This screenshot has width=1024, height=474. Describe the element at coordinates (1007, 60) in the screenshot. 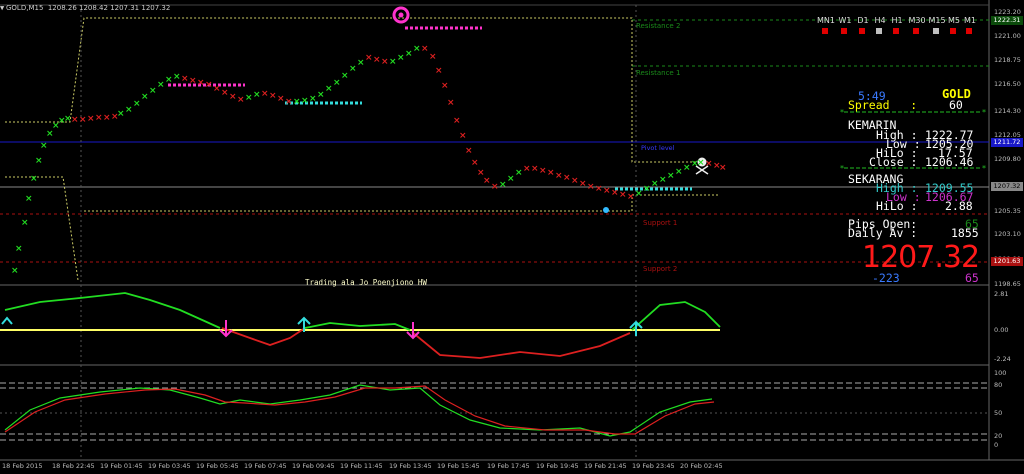

I see `price-tick: 1218.75` at that location.